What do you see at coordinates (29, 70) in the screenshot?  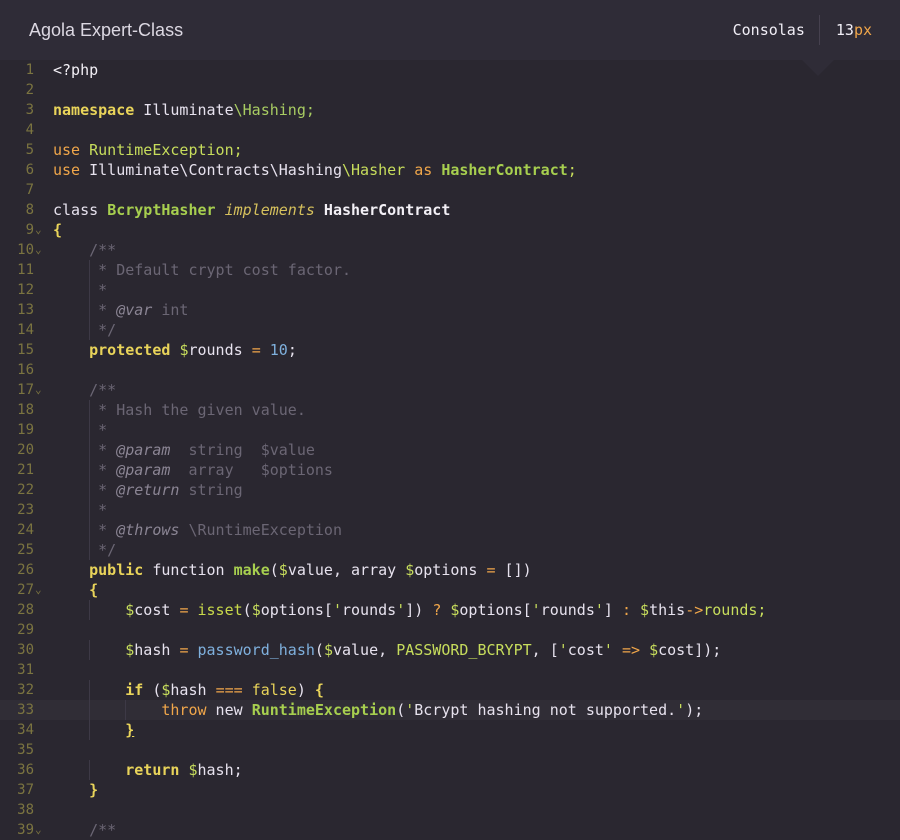 I see `line-number: 1` at bounding box center [29, 70].